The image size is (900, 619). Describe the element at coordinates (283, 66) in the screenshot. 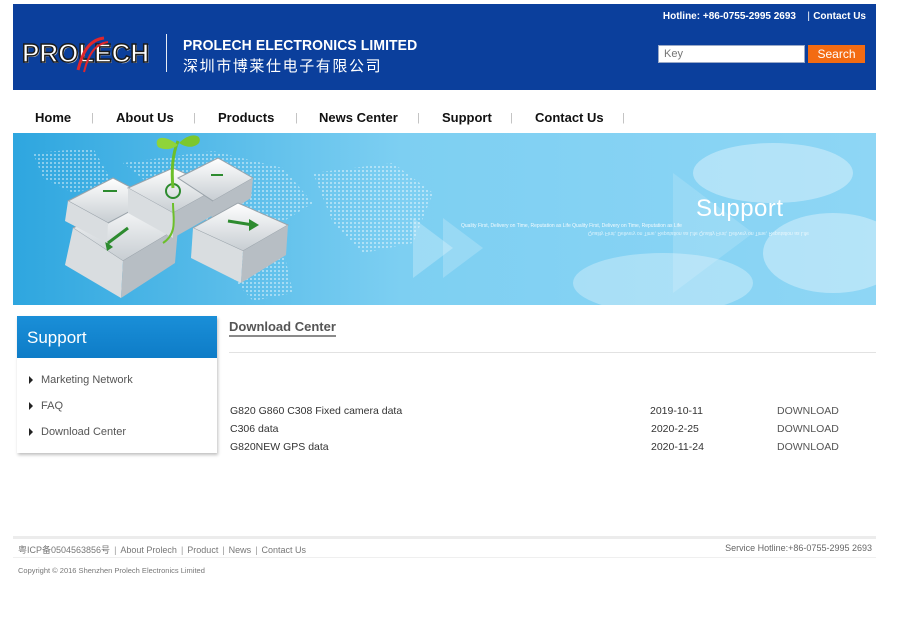

I see `company-name-cn: 深圳市博莱仕电子有限公司` at that location.